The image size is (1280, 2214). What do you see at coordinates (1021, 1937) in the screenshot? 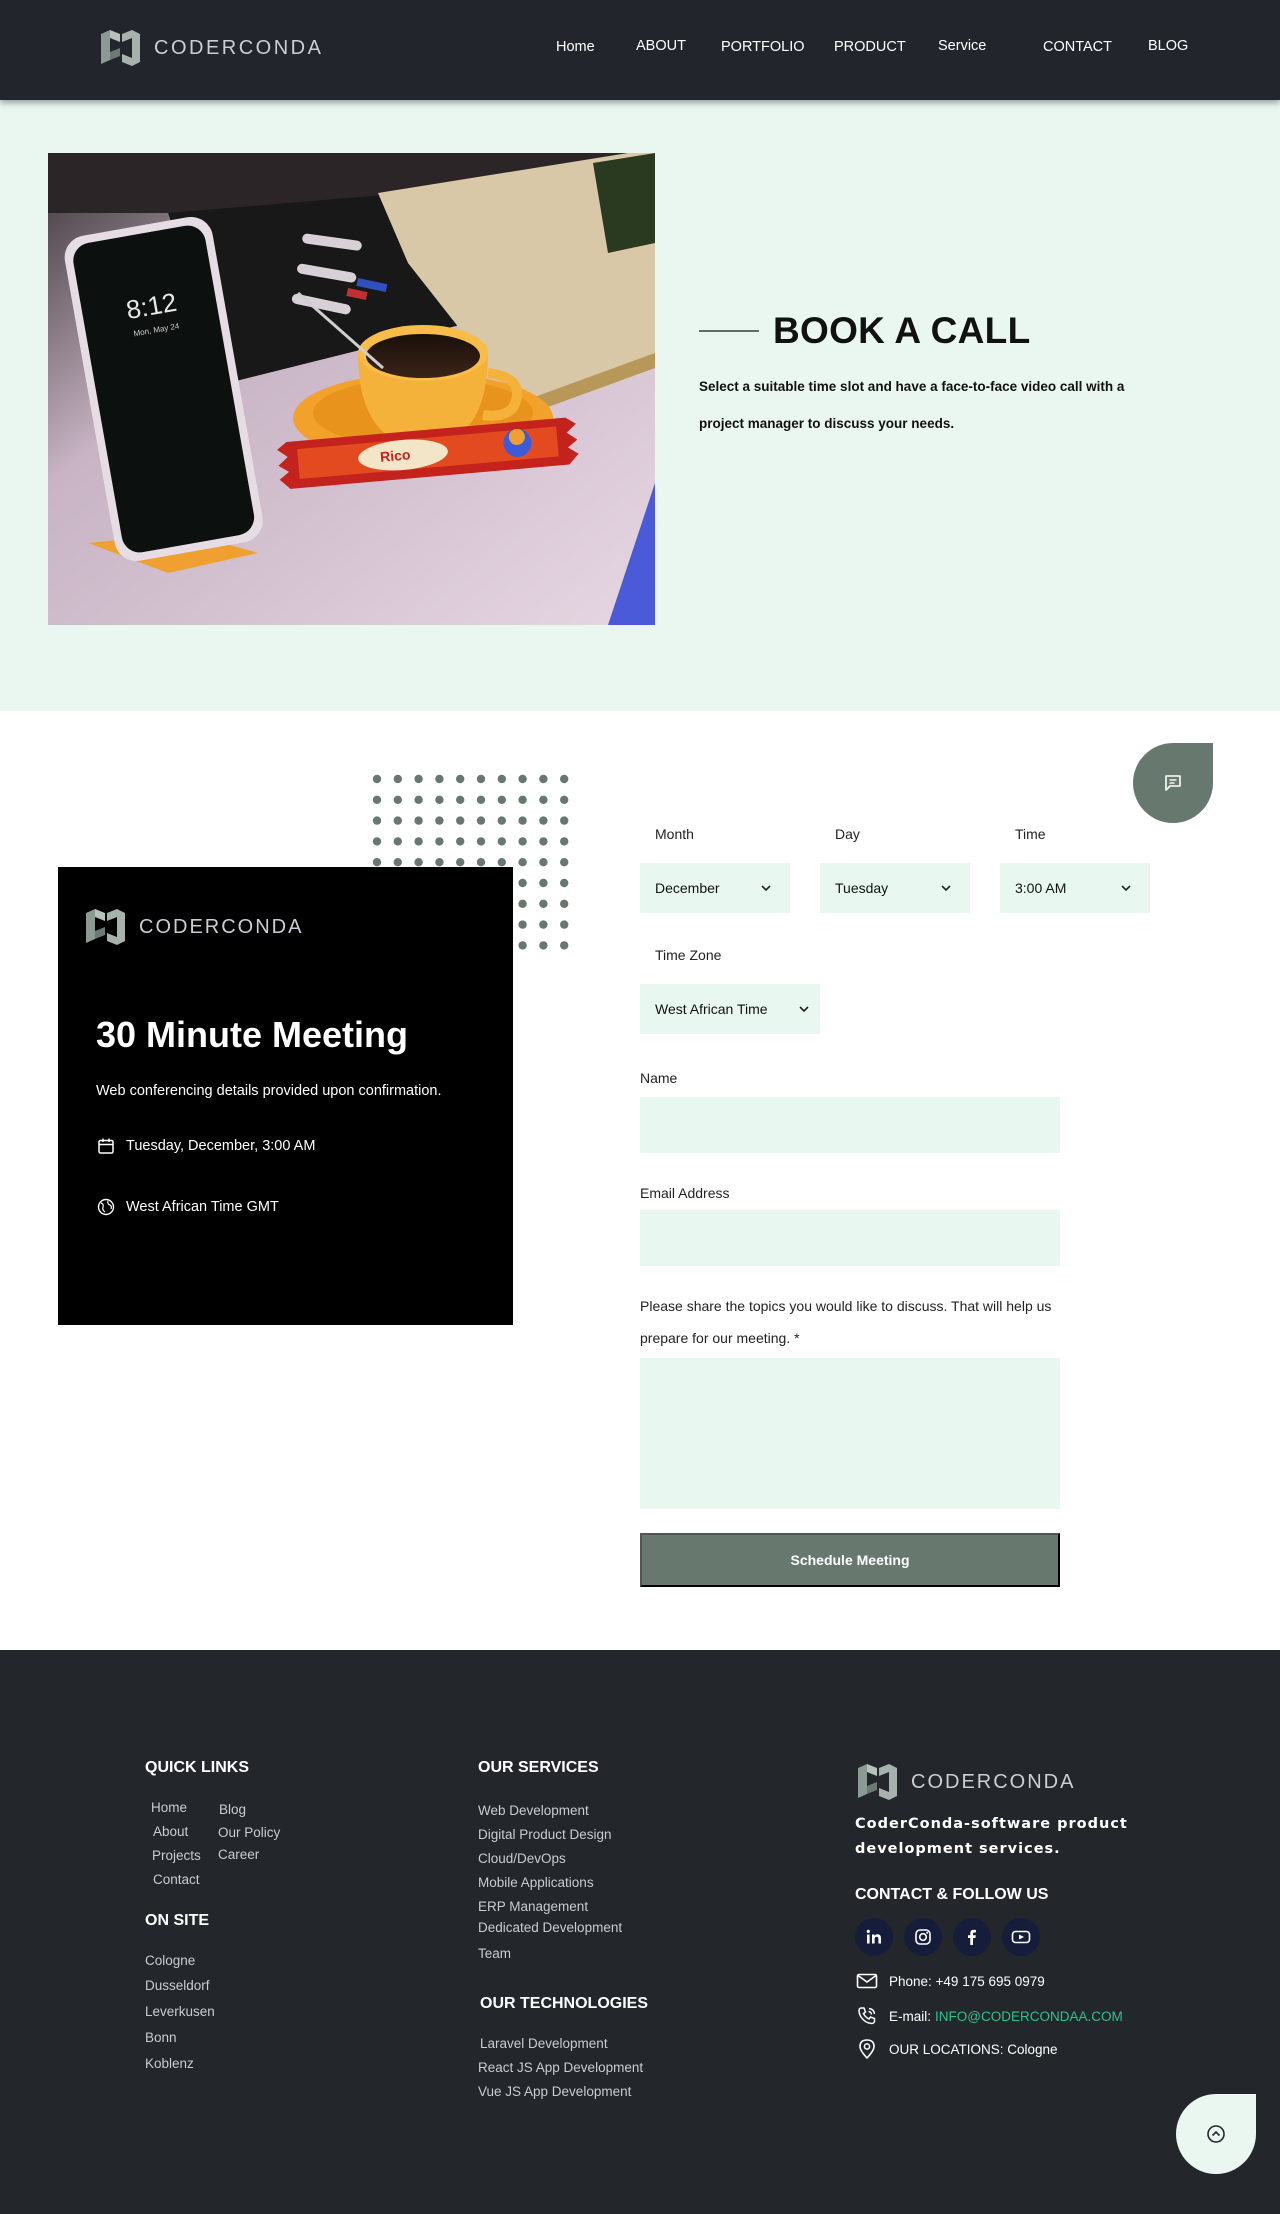
I see `youtube-icon` at bounding box center [1021, 1937].